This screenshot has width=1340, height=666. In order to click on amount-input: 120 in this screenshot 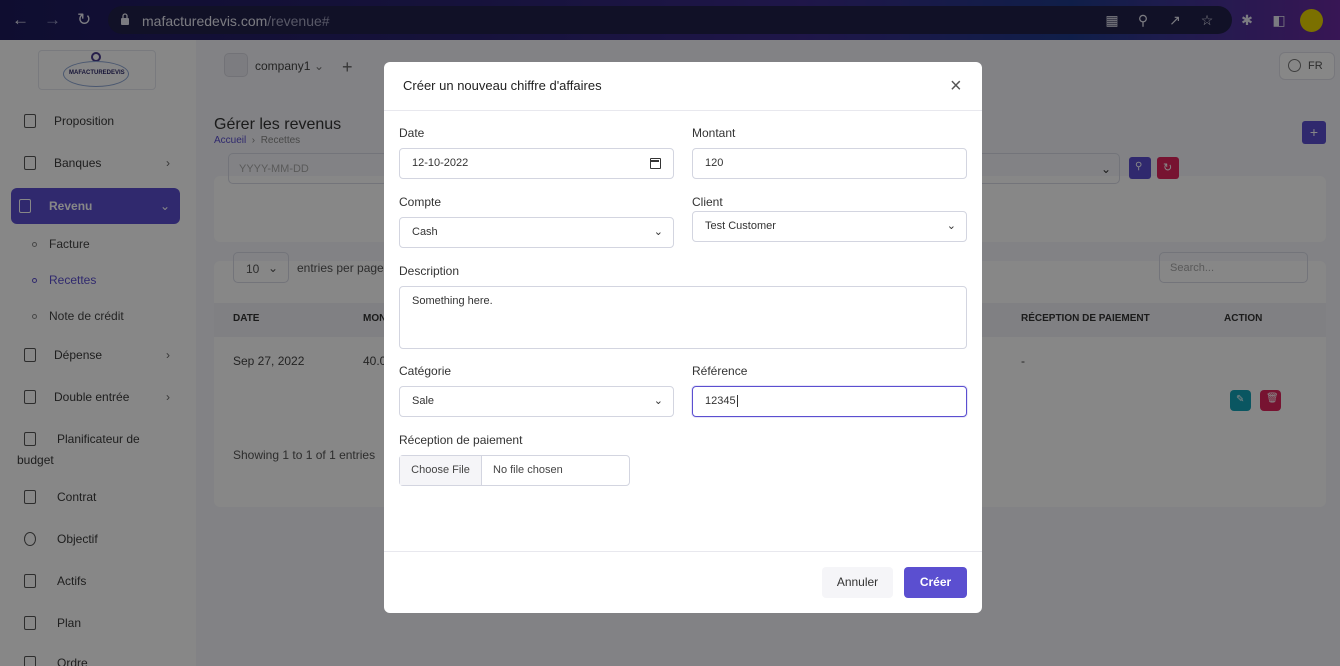, I will do `click(829, 163)`.